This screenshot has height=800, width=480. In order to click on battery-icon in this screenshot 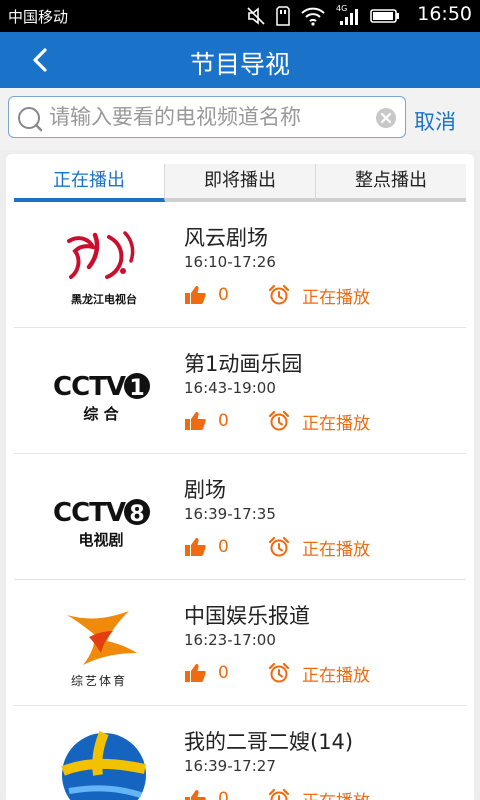, I will do `click(384, 16)`.